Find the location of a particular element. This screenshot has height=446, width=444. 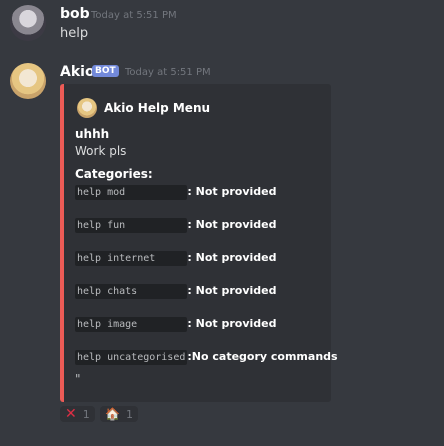

cross-mark-icon: ✕ is located at coordinates (71, 414).